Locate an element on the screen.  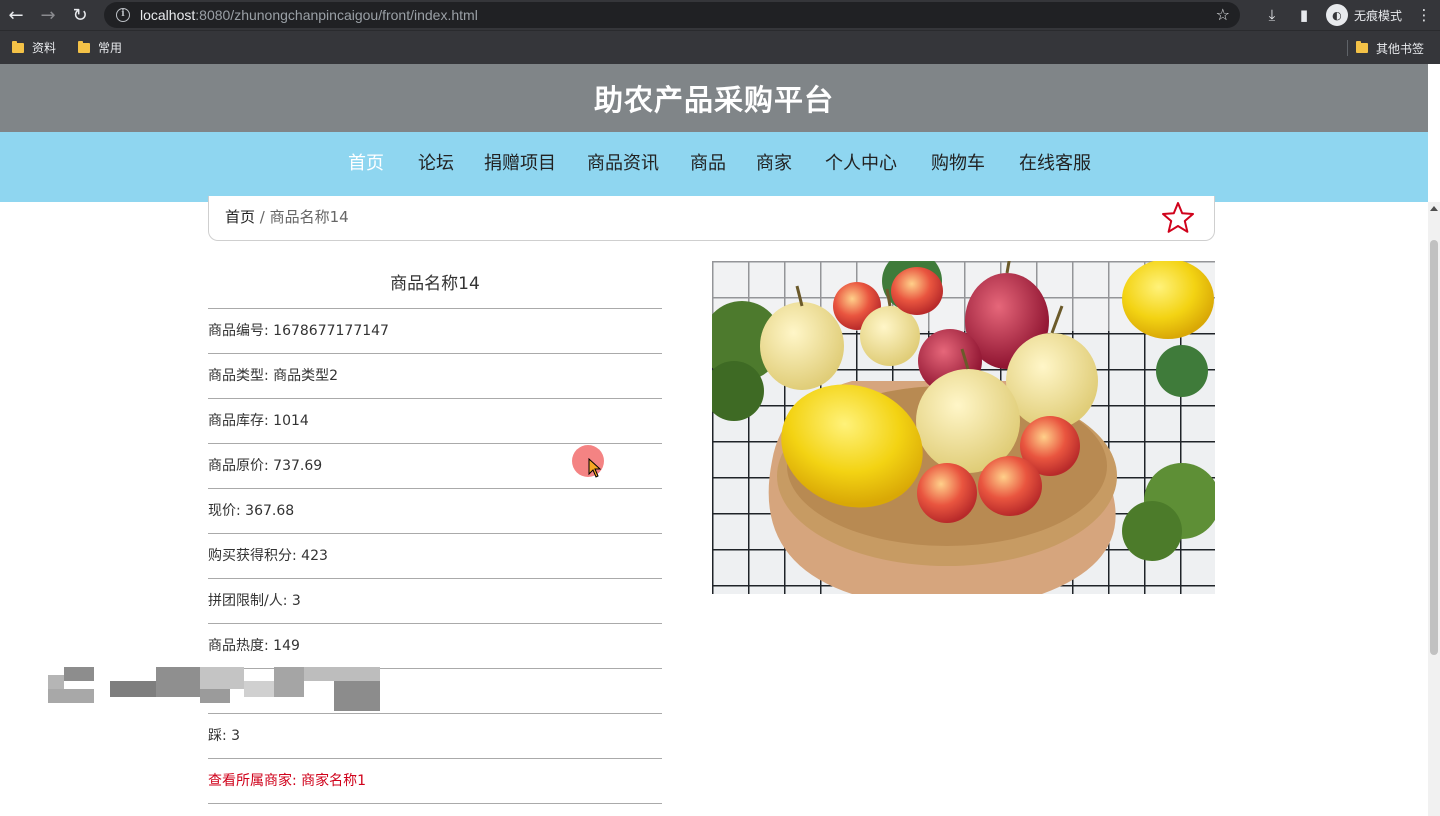
nav-support: 在线客服 is located at coordinates (1055, 167).